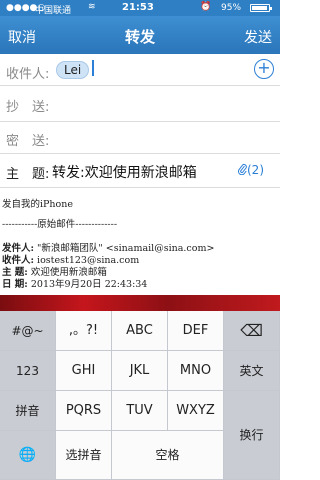 The image size is (320, 480). Describe the element at coordinates (196, 331) in the screenshot. I see `key-def: DEF` at that location.